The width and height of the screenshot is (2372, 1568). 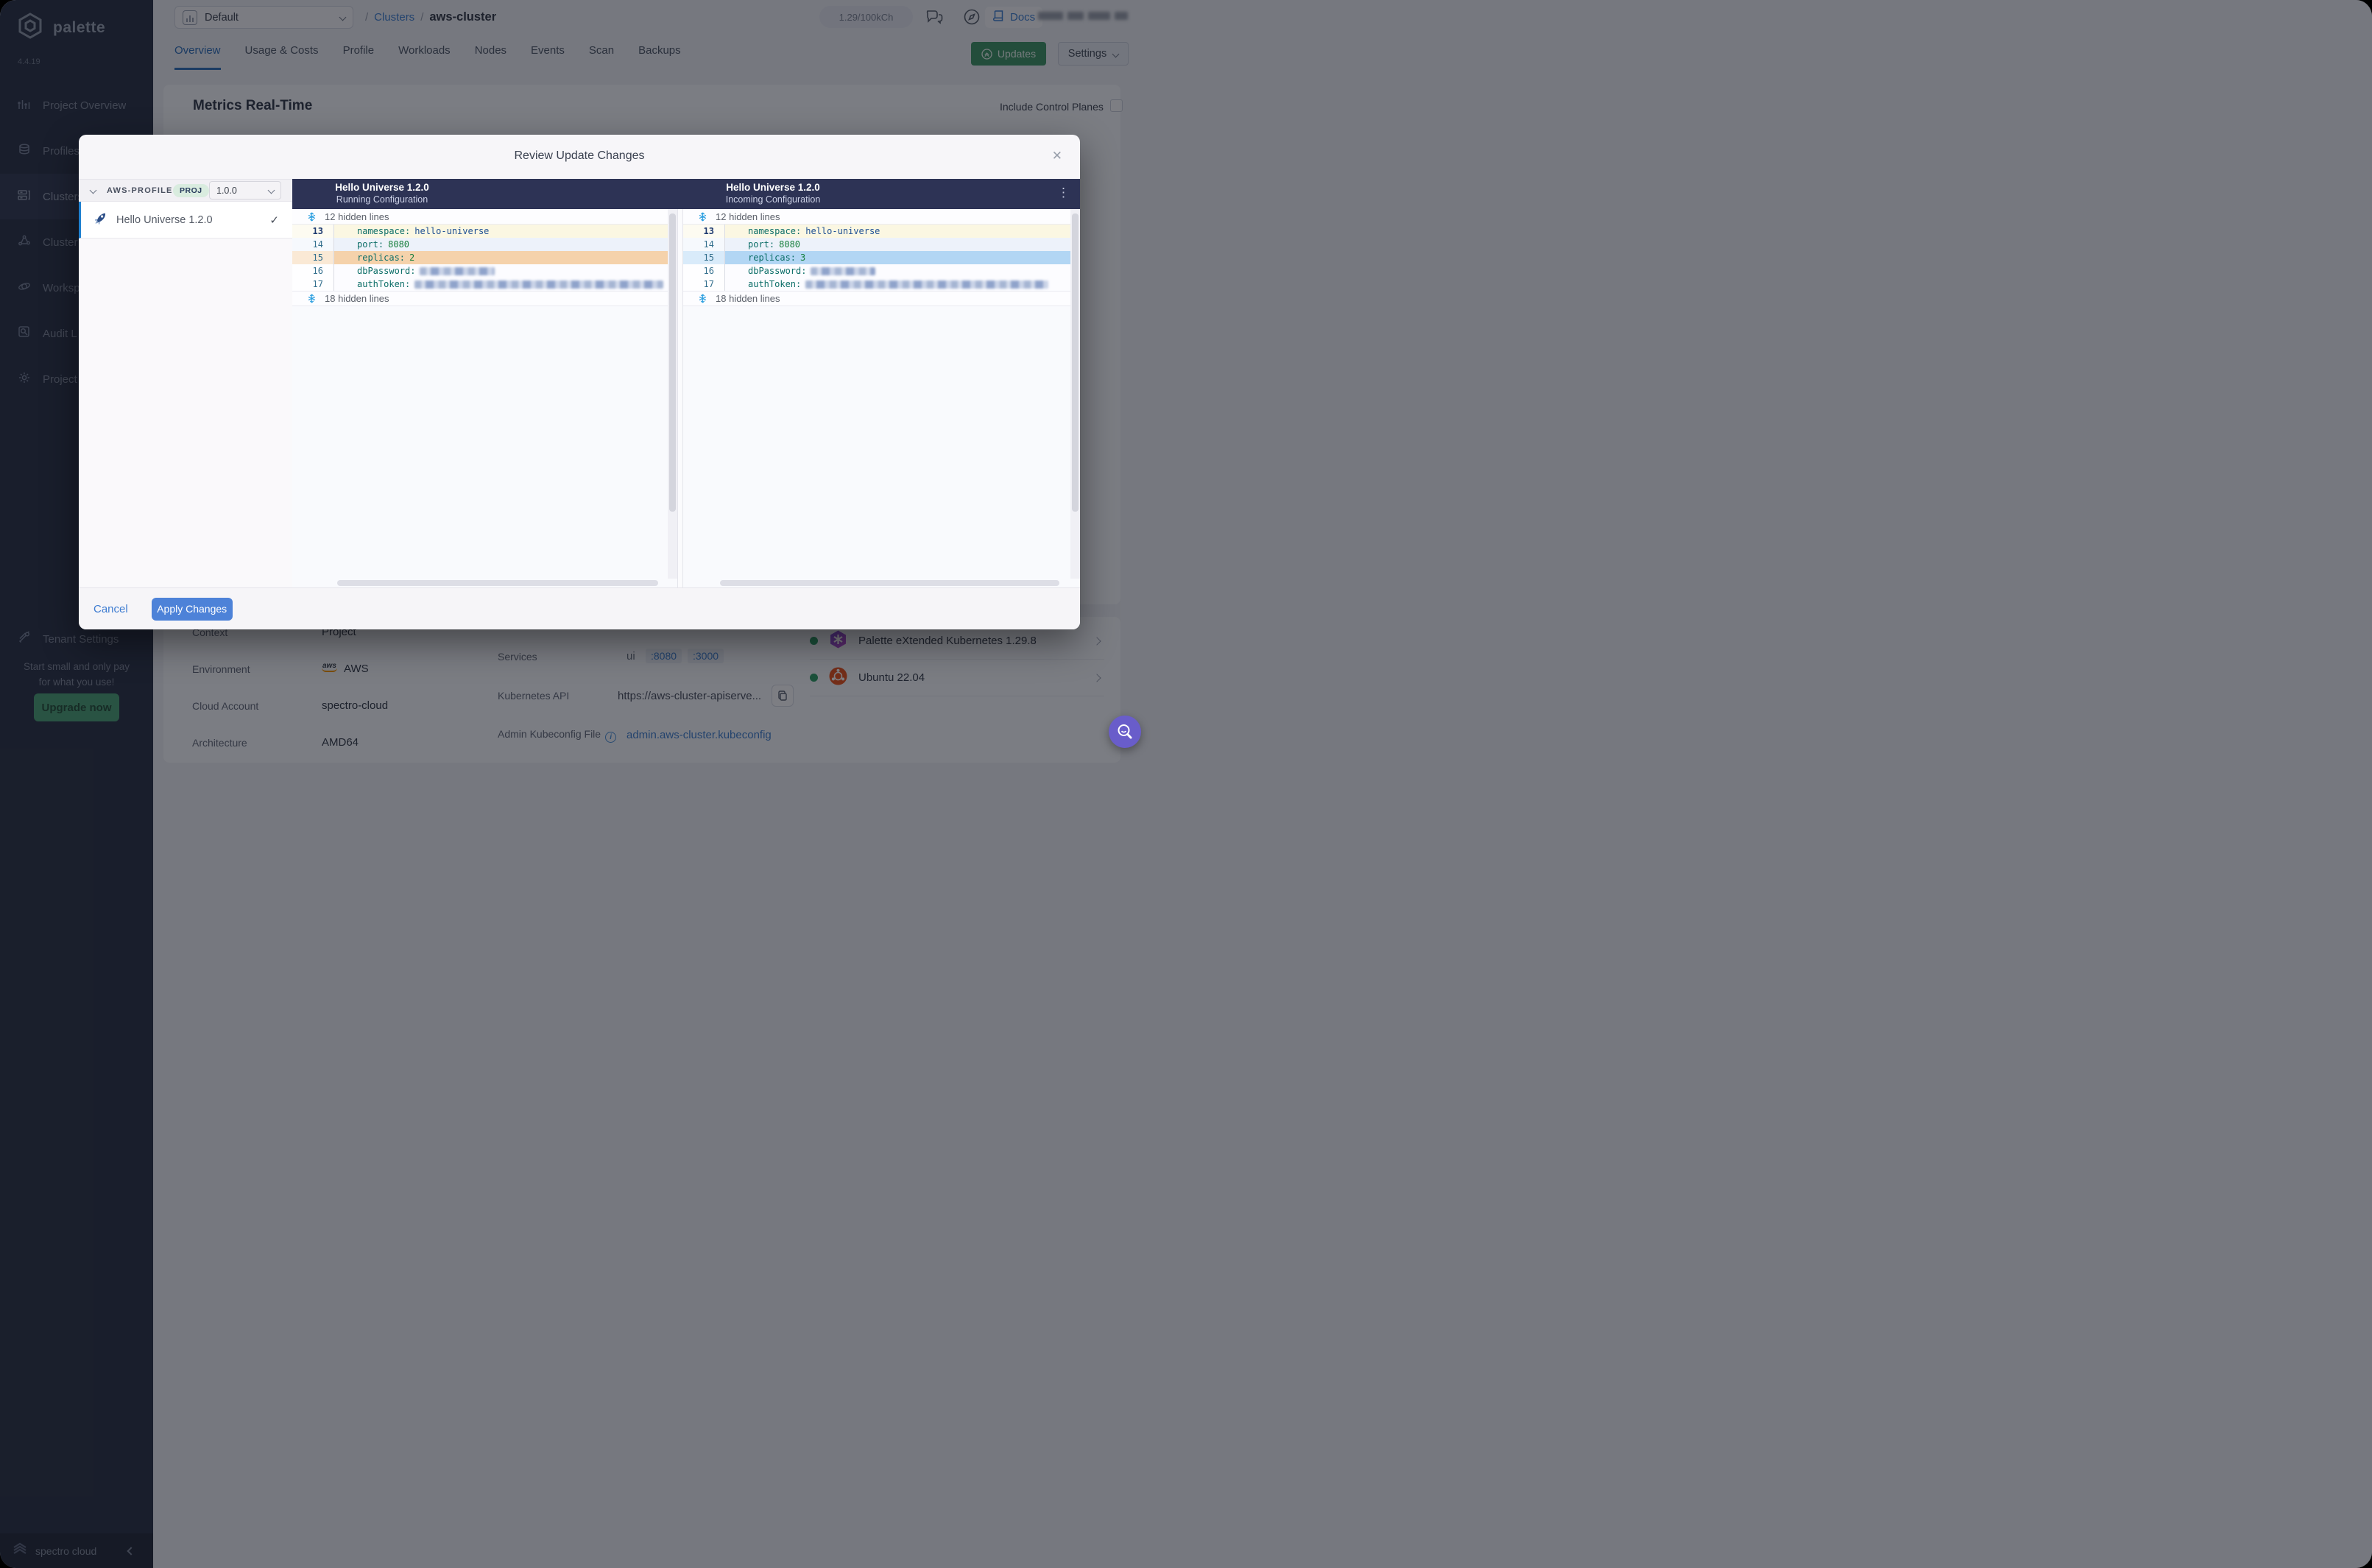 What do you see at coordinates (192, 609) in the screenshot?
I see `apply-changes-button: Apply Changes` at bounding box center [192, 609].